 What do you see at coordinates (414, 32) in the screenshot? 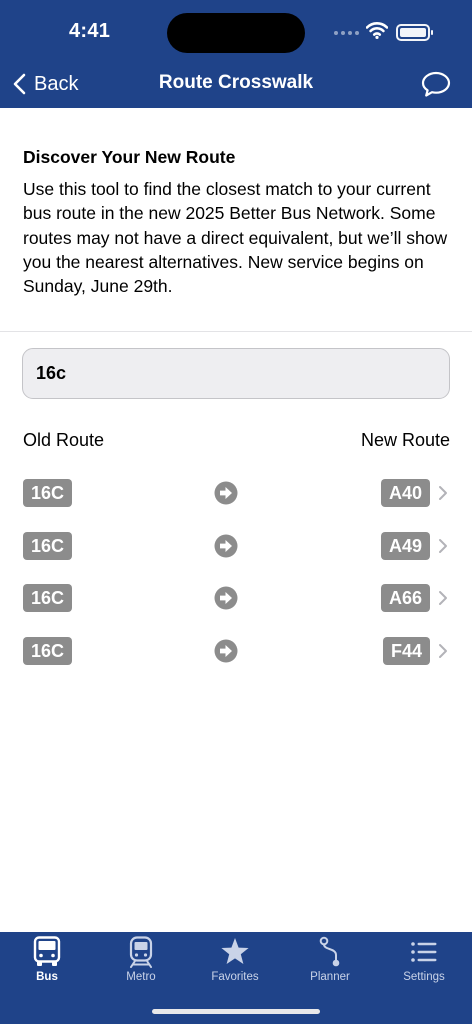
I see `battery-icon` at bounding box center [414, 32].